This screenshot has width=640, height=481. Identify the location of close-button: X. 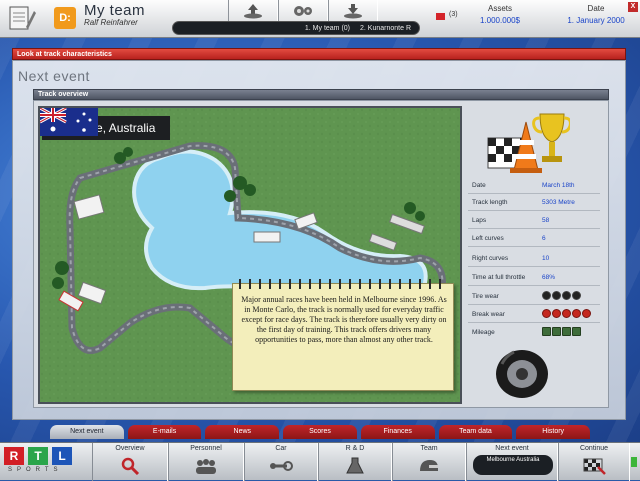
(633, 7).